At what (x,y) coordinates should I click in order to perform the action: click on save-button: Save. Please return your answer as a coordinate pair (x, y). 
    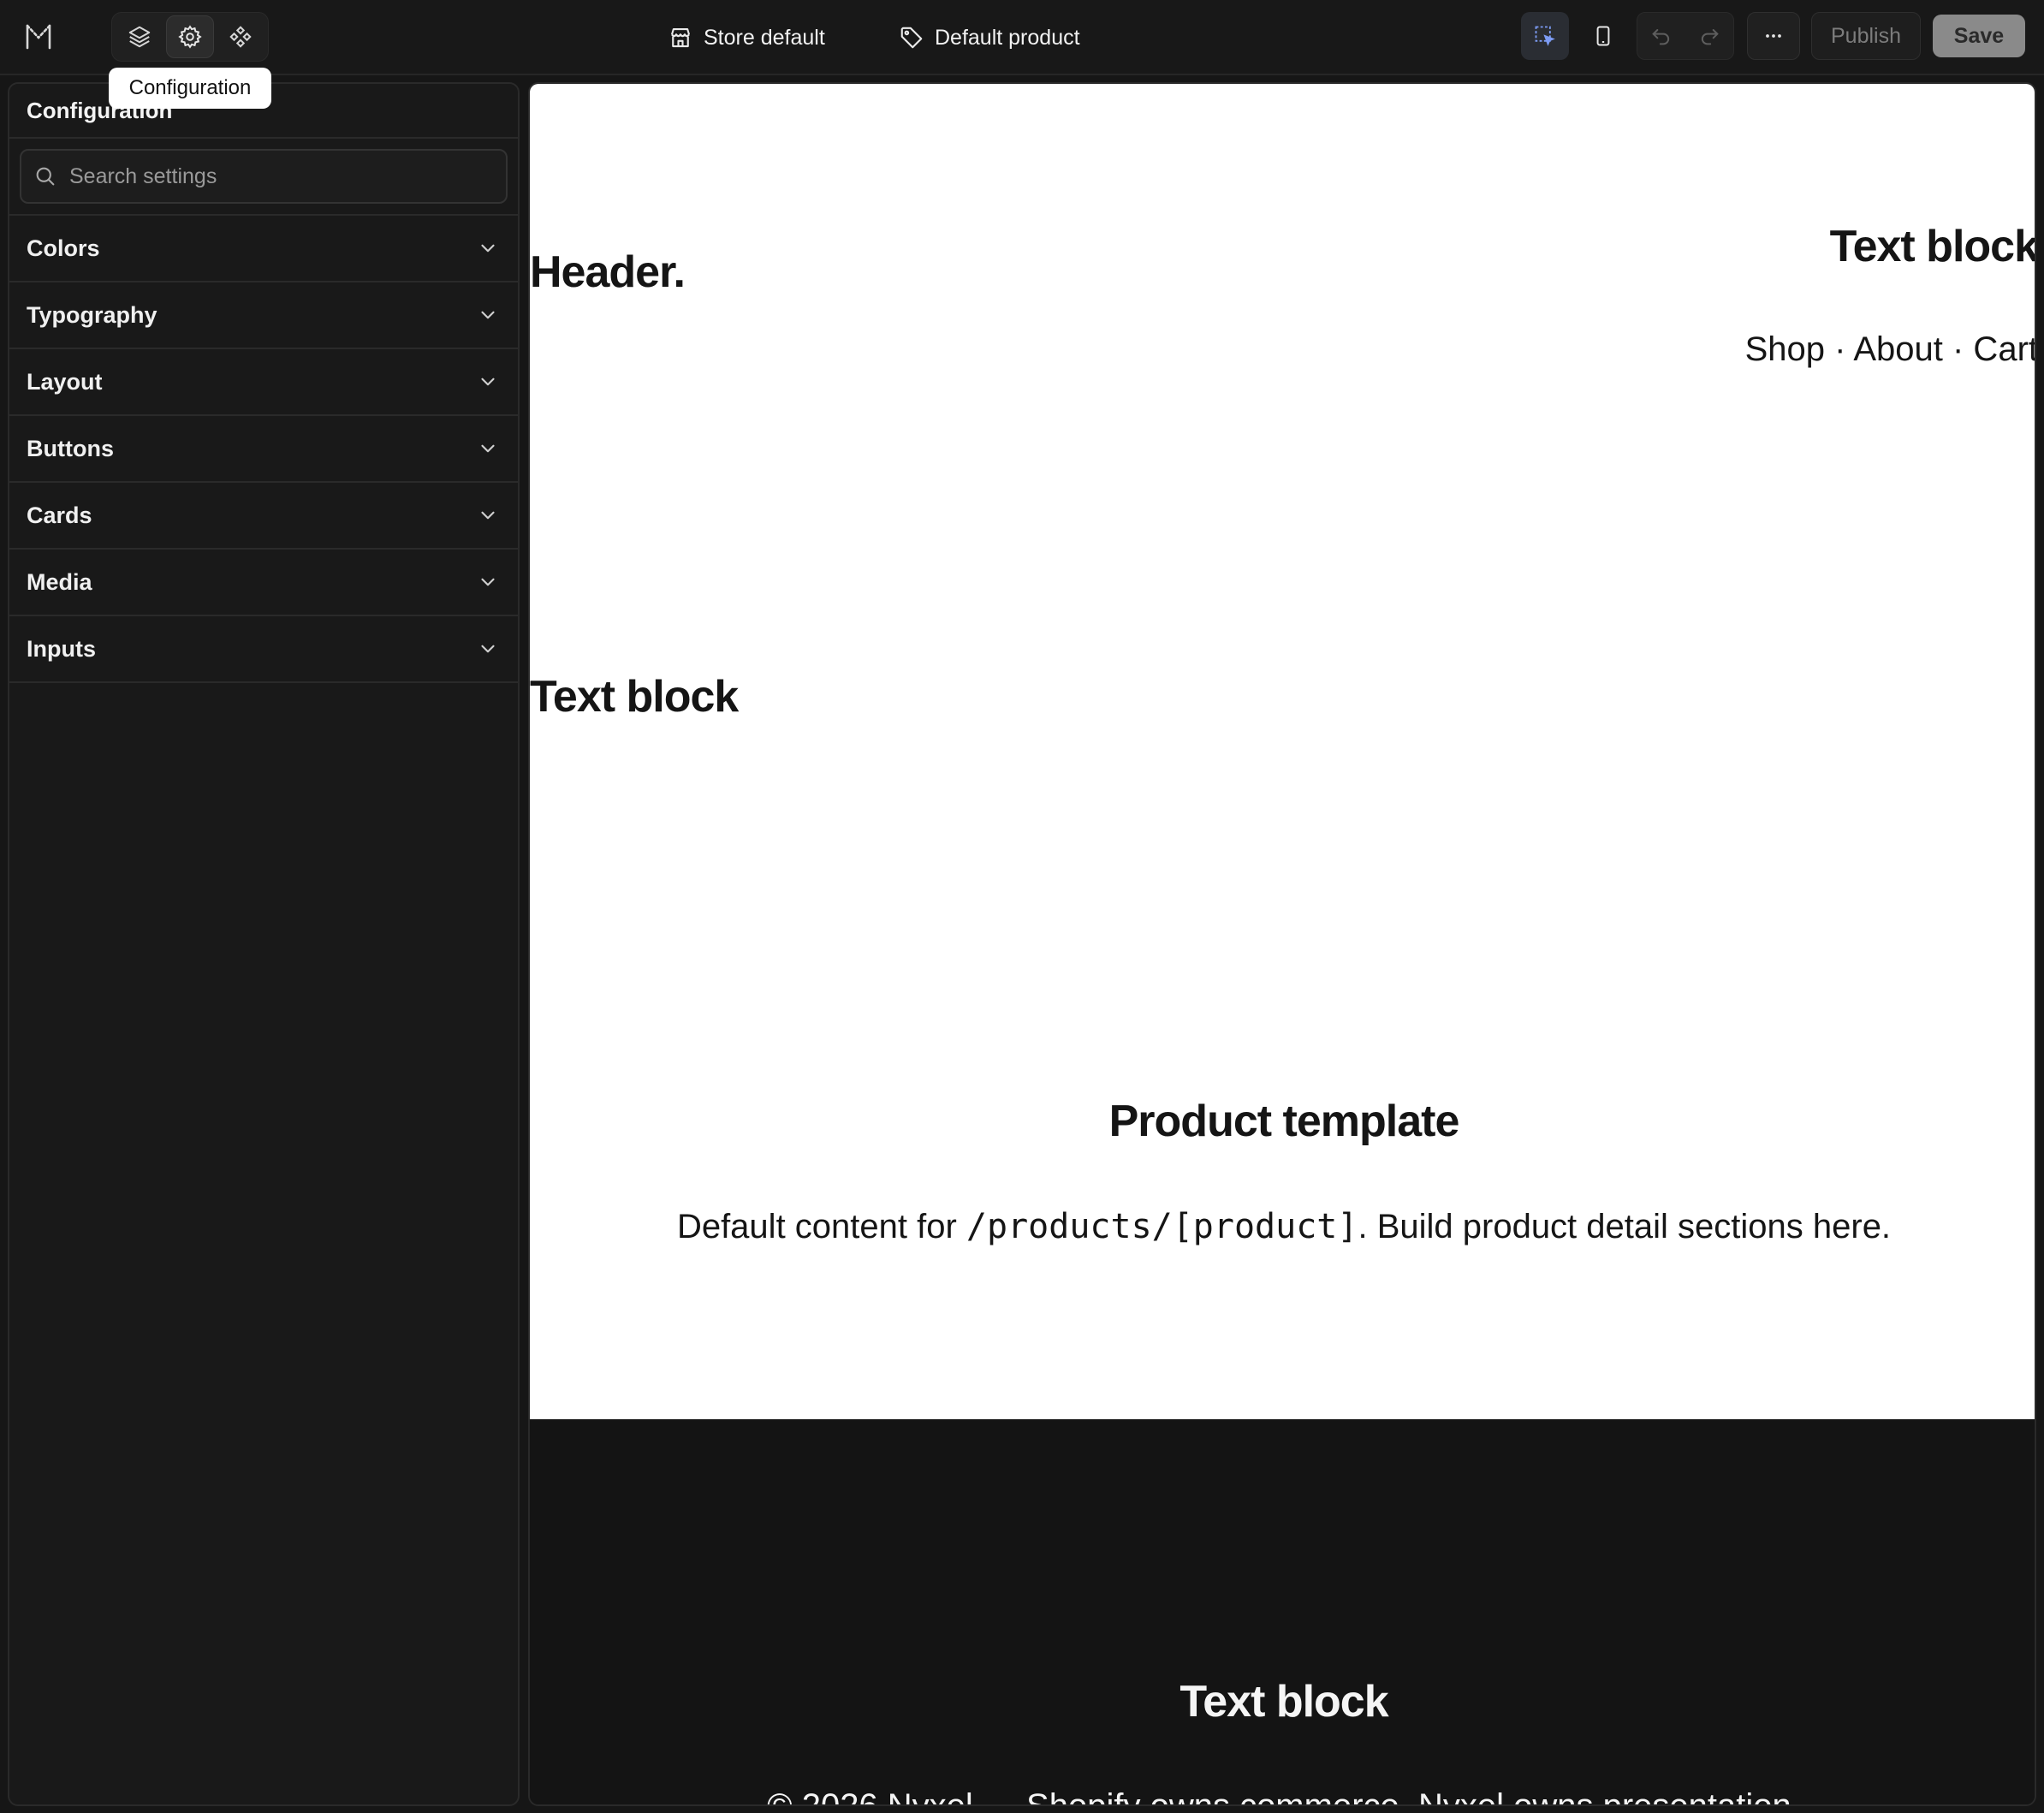
    Looking at the image, I should click on (1979, 36).